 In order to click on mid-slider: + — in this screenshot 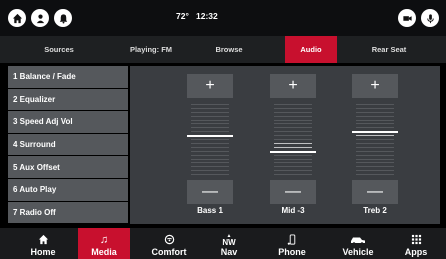, I will do `click(293, 139)`.